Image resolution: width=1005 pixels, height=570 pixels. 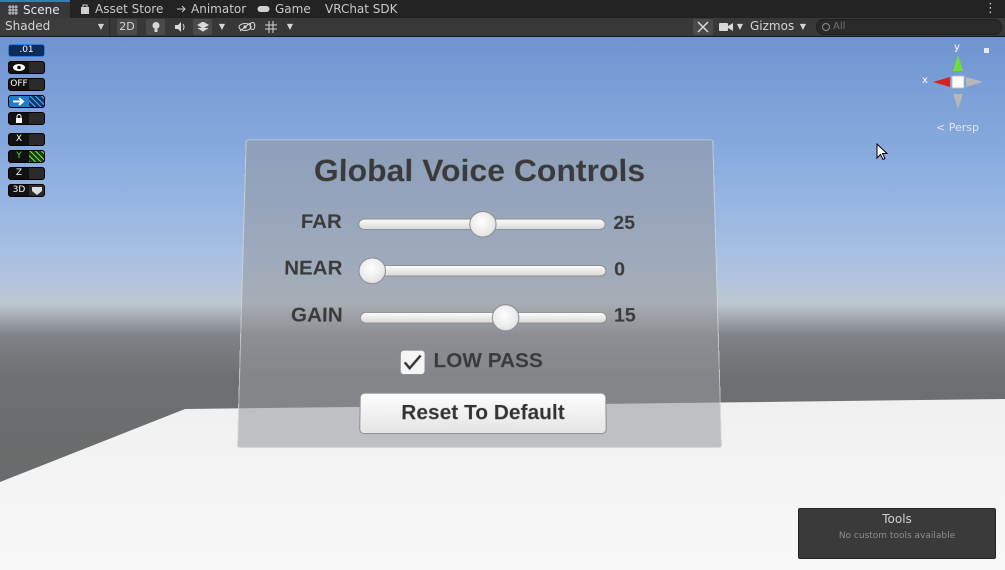 I want to click on grid-icon, so click(x=271, y=27).